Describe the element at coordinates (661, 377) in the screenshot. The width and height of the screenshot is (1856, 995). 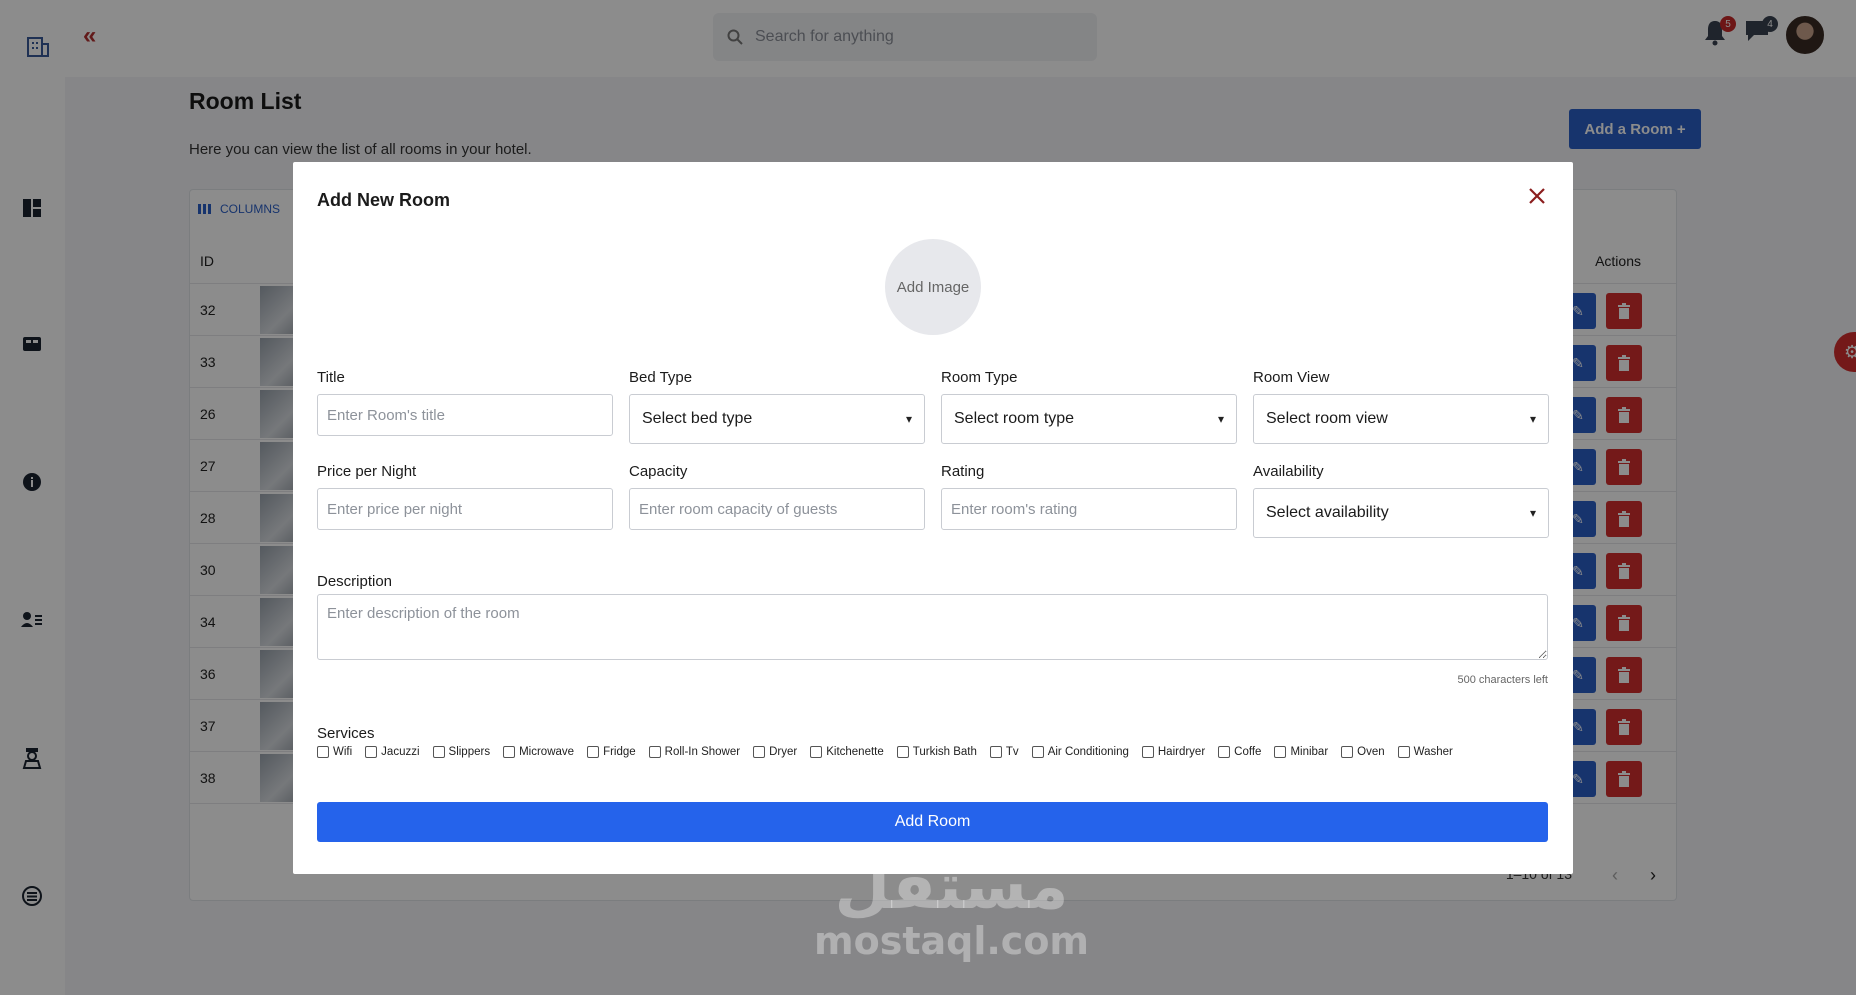
I see `bed-type-label: Bed Type` at that location.